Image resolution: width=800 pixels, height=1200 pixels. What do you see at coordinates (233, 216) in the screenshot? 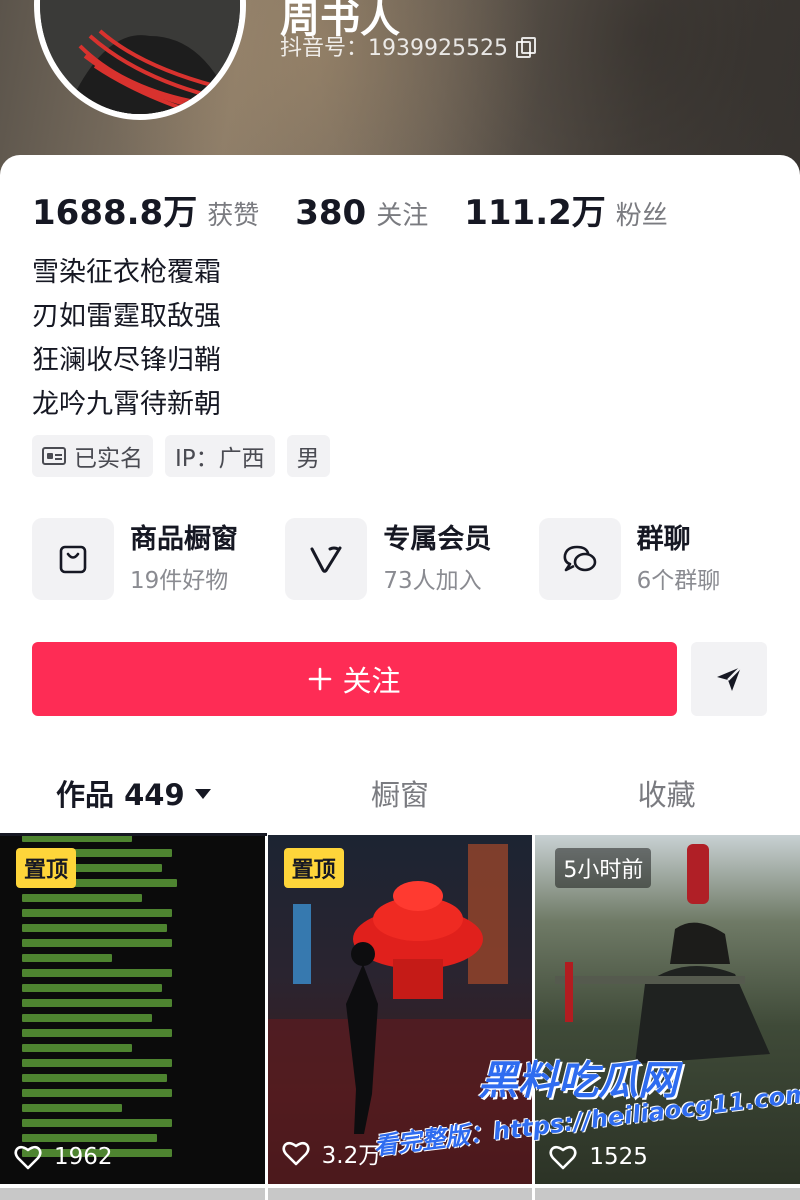
I see `stat-label: 获赞` at bounding box center [233, 216].